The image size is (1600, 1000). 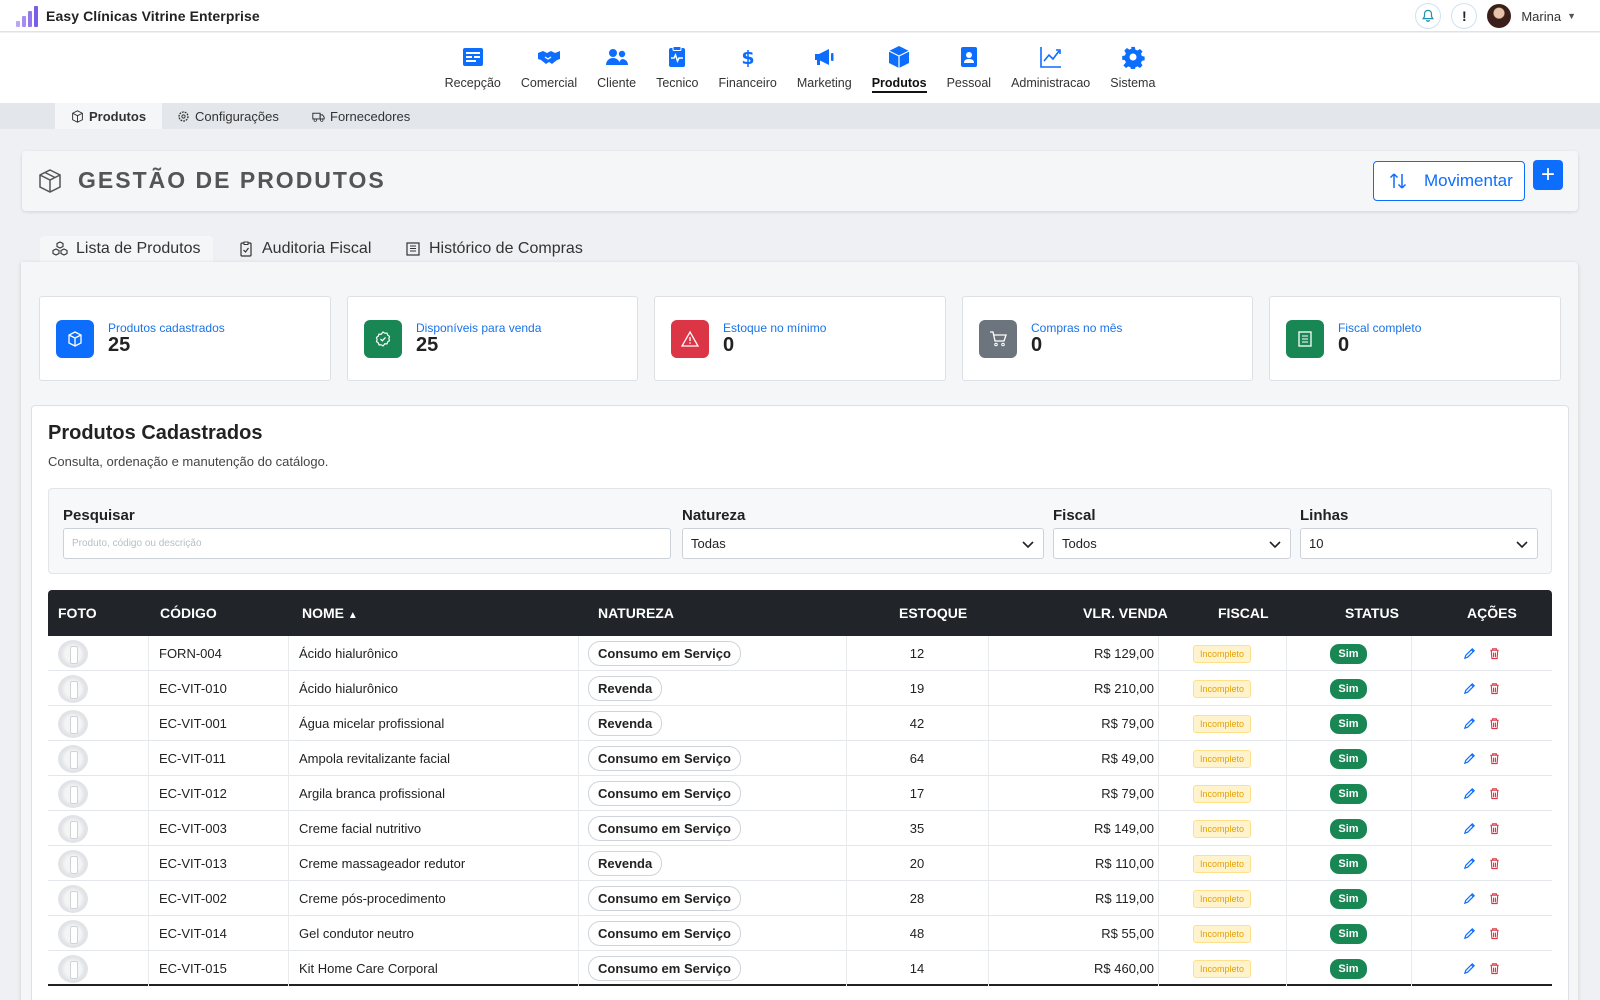 What do you see at coordinates (1428, 16) in the screenshot?
I see `notifications-button` at bounding box center [1428, 16].